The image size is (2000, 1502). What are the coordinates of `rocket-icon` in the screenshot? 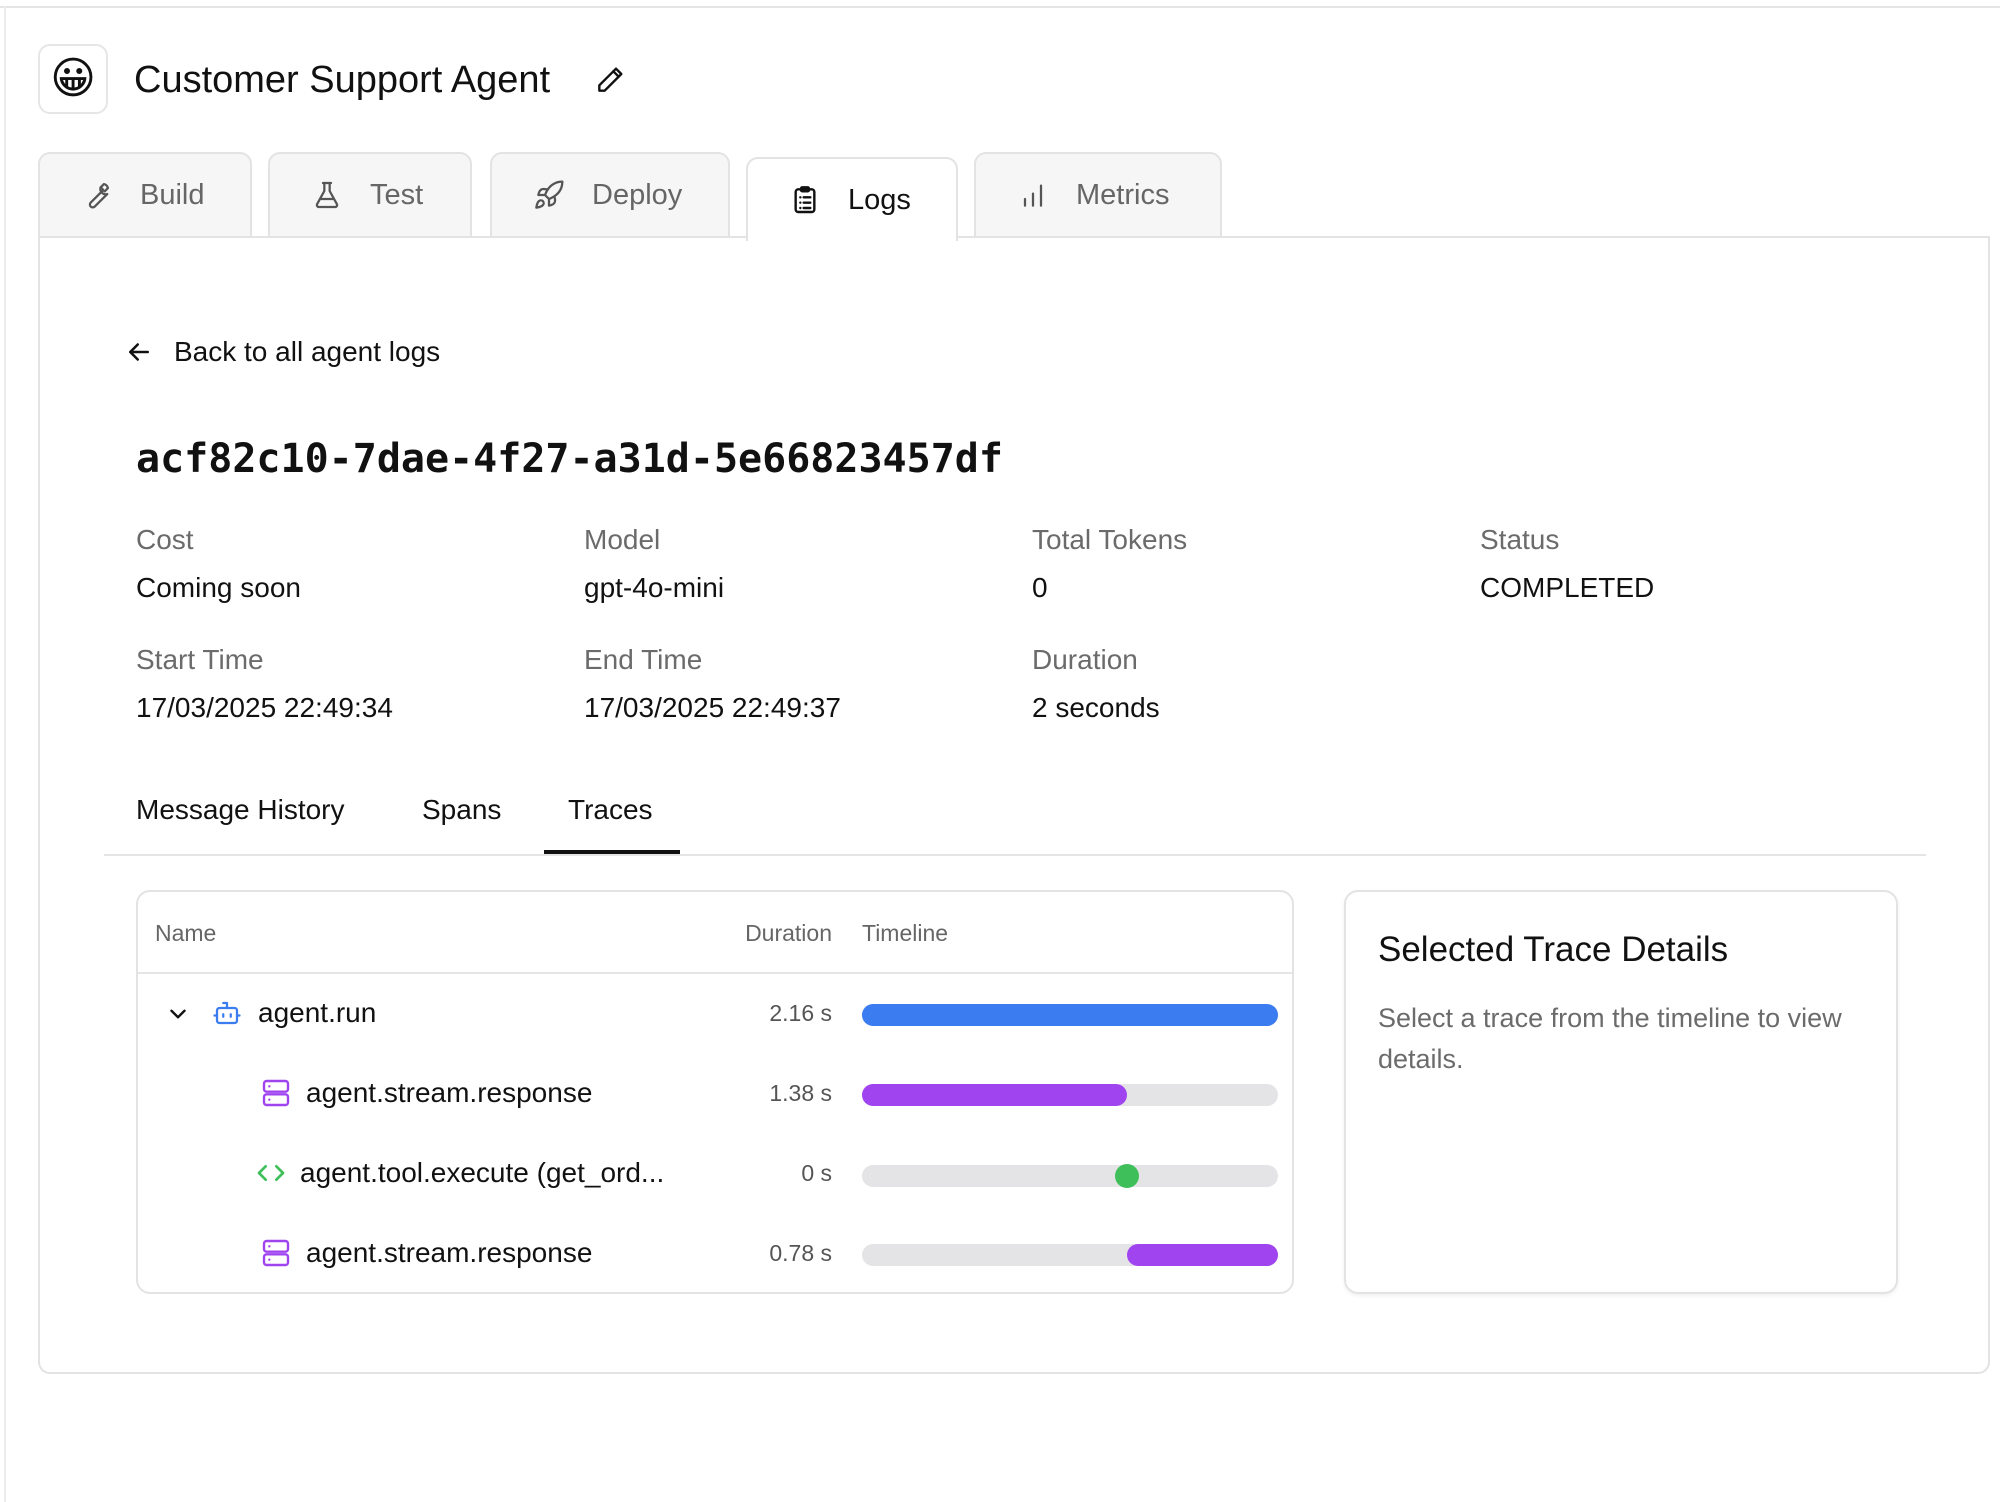 It's located at (549, 195).